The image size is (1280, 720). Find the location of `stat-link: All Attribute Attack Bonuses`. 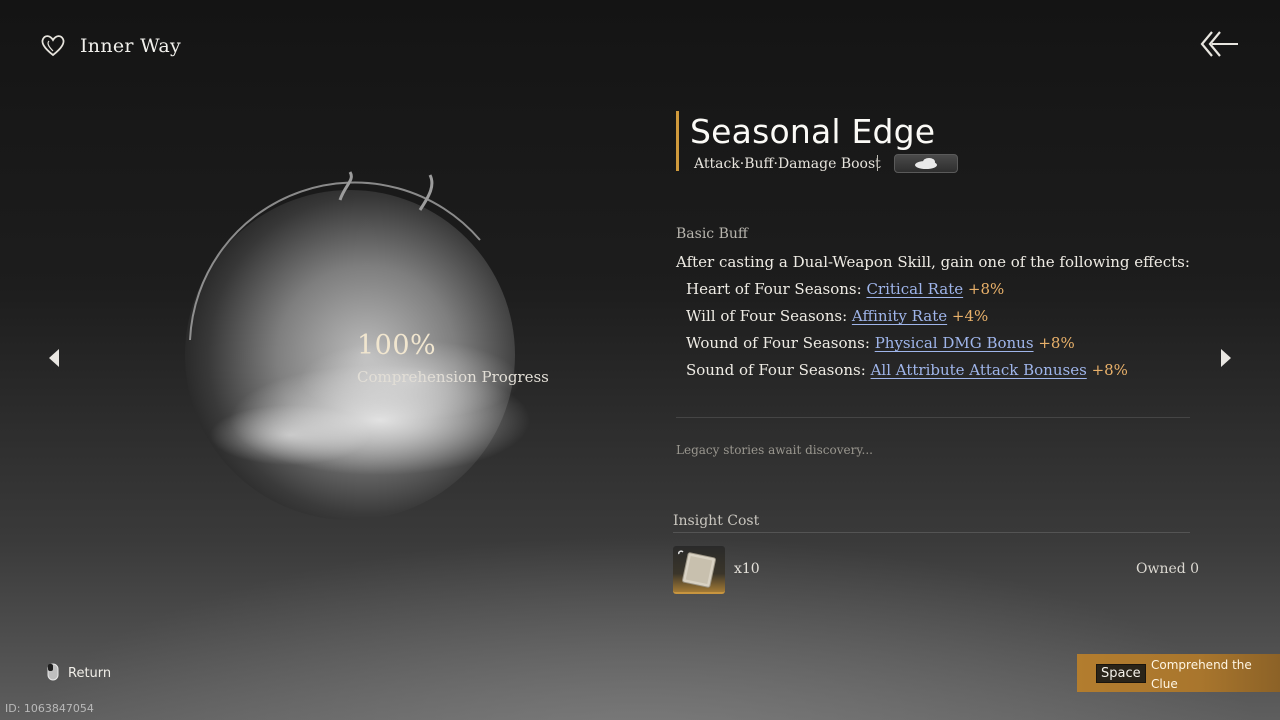

stat-link: All Attribute Attack Bonuses is located at coordinates (979, 370).